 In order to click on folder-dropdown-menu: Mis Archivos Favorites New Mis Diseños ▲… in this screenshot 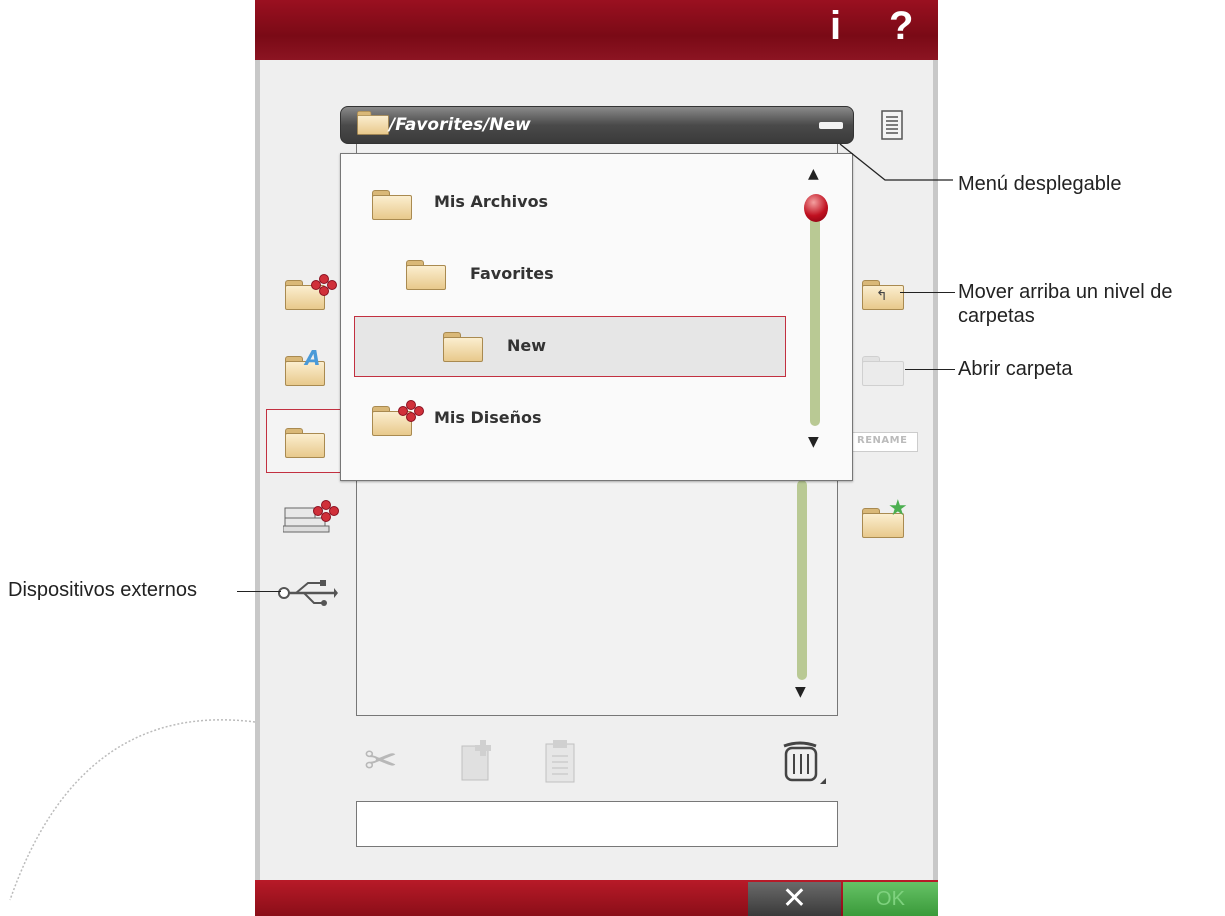, I will do `click(596, 317)`.